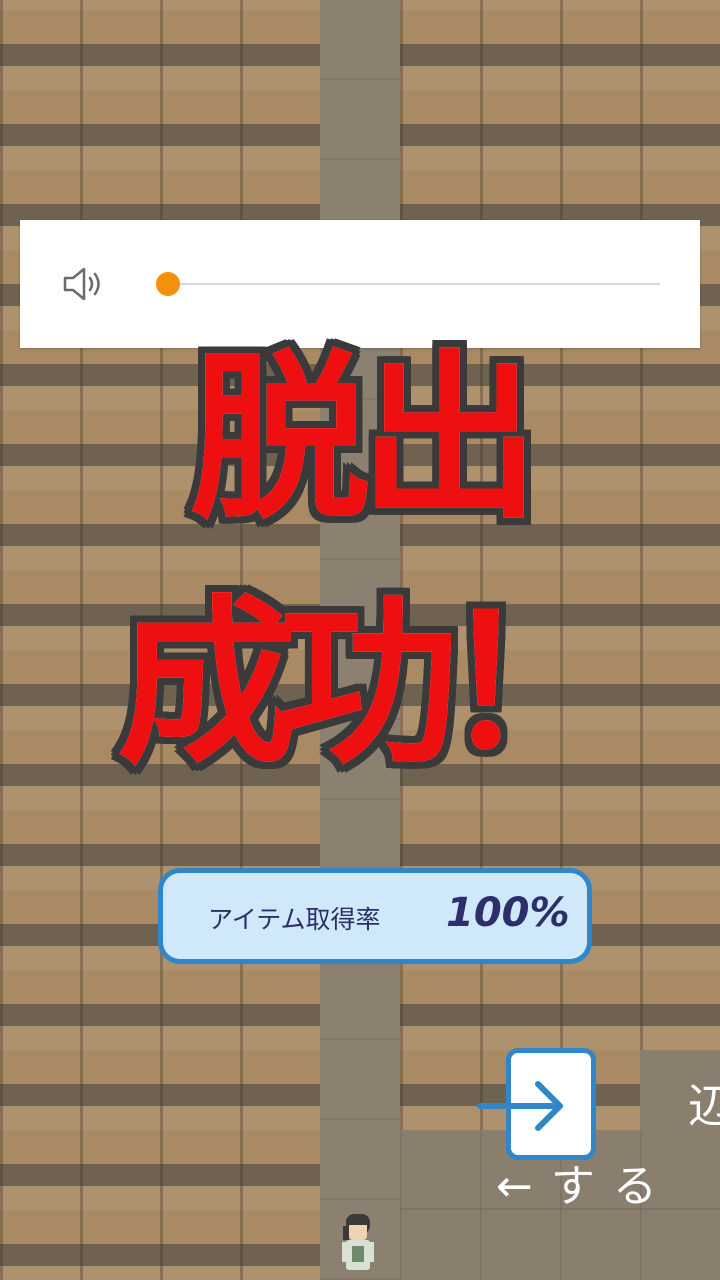 This screenshot has height=1280, width=720. What do you see at coordinates (524, 1106) in the screenshot?
I see `exit-arrow-icon` at bounding box center [524, 1106].